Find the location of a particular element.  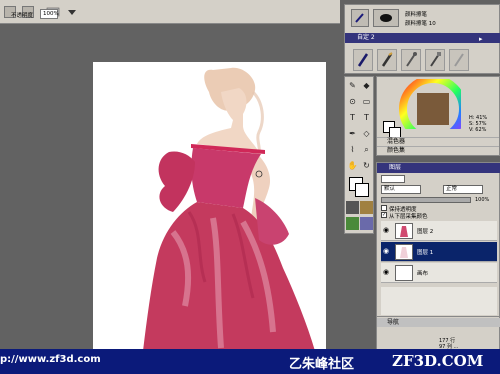

layer-toolbar-icon is located at coordinates (393, 179).